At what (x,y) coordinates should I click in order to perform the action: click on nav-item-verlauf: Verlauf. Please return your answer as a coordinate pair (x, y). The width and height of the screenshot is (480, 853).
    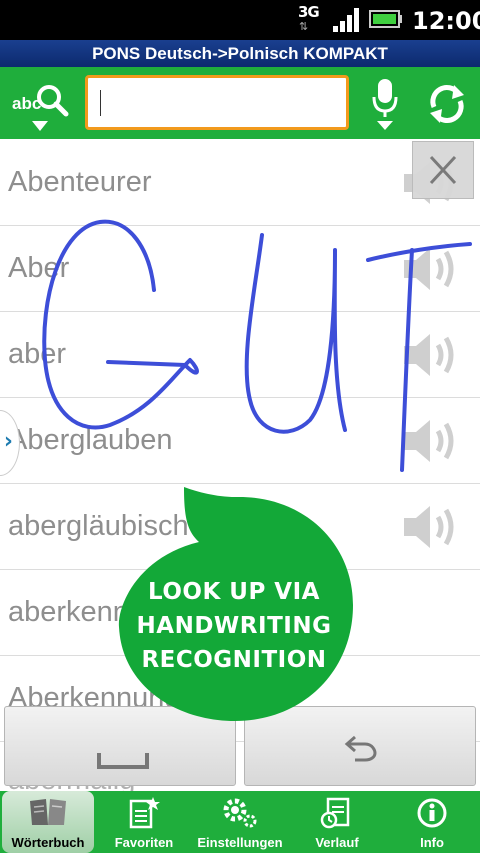
    Looking at the image, I should click on (337, 822).